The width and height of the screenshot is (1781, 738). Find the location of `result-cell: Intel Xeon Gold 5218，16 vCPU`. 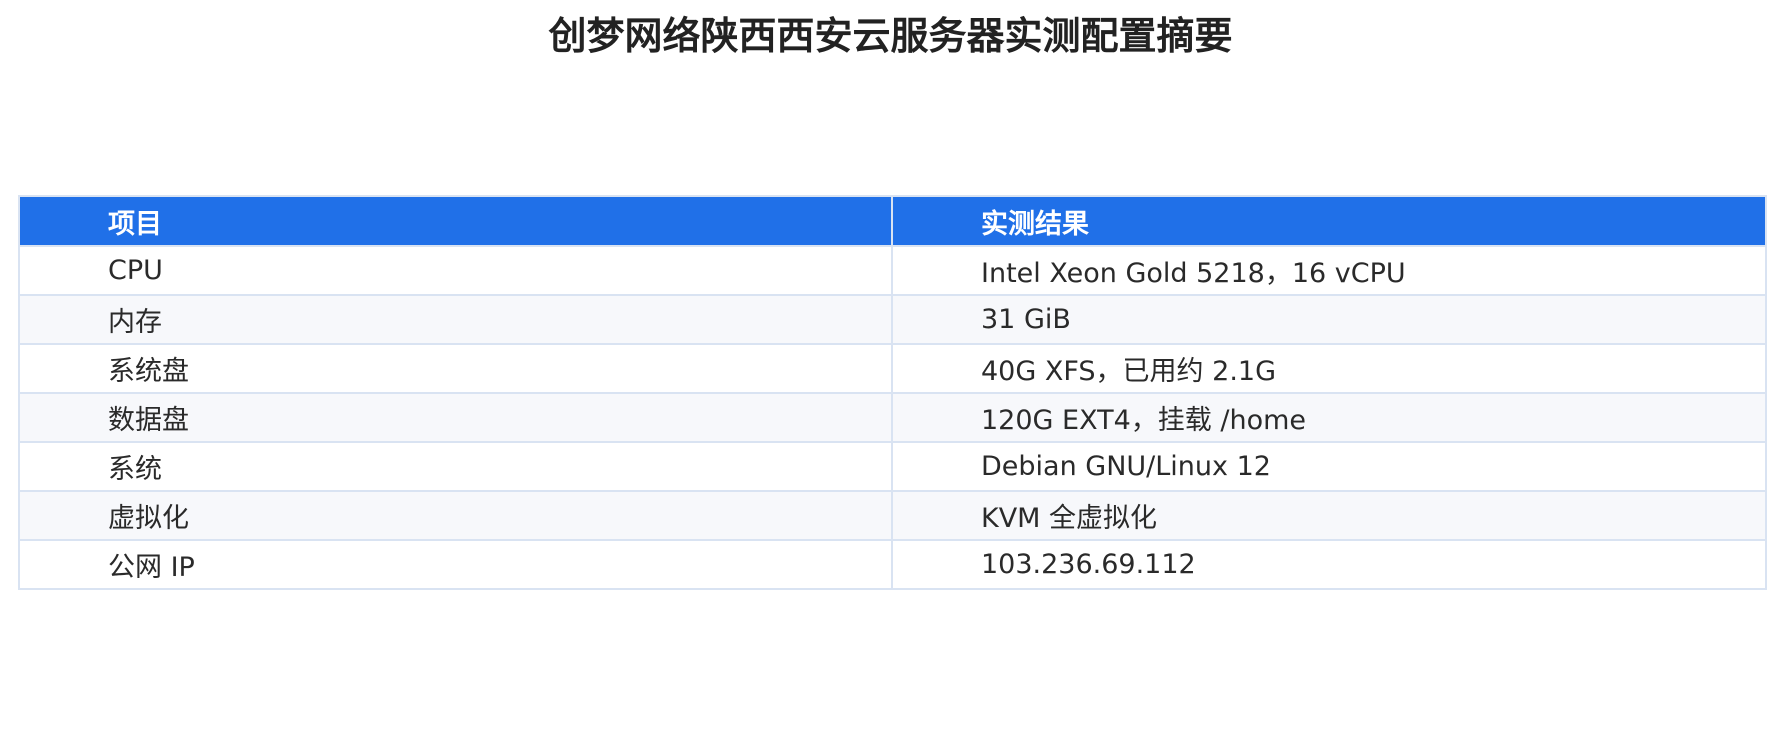

result-cell: Intel Xeon Gold 5218，16 vCPU is located at coordinates (1329, 270).